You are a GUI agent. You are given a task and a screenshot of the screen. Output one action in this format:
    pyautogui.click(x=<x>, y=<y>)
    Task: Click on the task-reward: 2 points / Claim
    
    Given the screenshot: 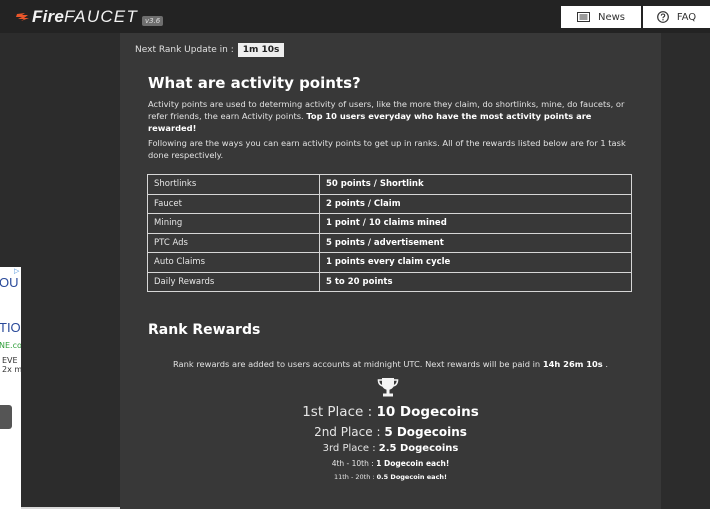 What is the action you would take?
    pyautogui.click(x=475, y=203)
    